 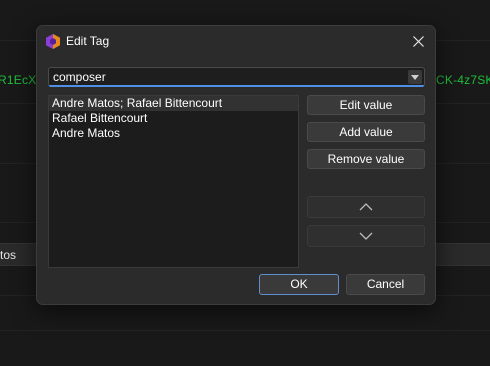 I want to click on combo-dropdown-button, so click(x=415, y=77).